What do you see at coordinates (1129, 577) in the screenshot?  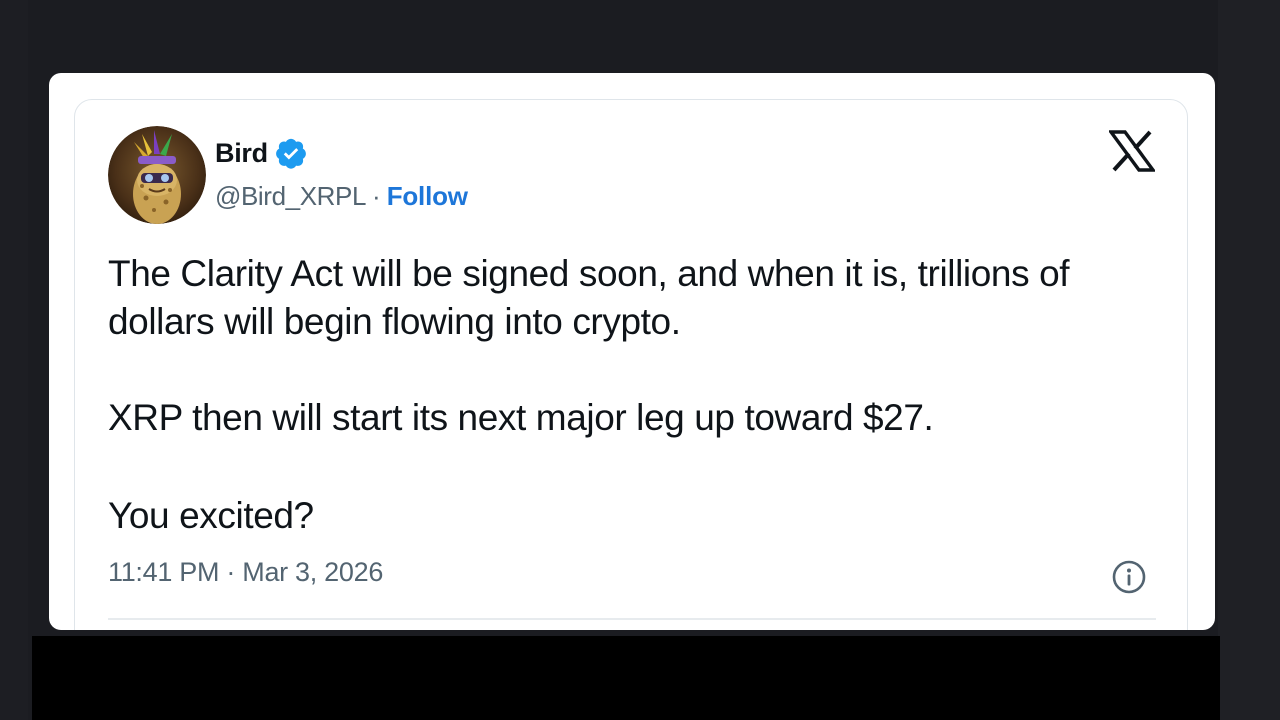 I see `info-icon` at bounding box center [1129, 577].